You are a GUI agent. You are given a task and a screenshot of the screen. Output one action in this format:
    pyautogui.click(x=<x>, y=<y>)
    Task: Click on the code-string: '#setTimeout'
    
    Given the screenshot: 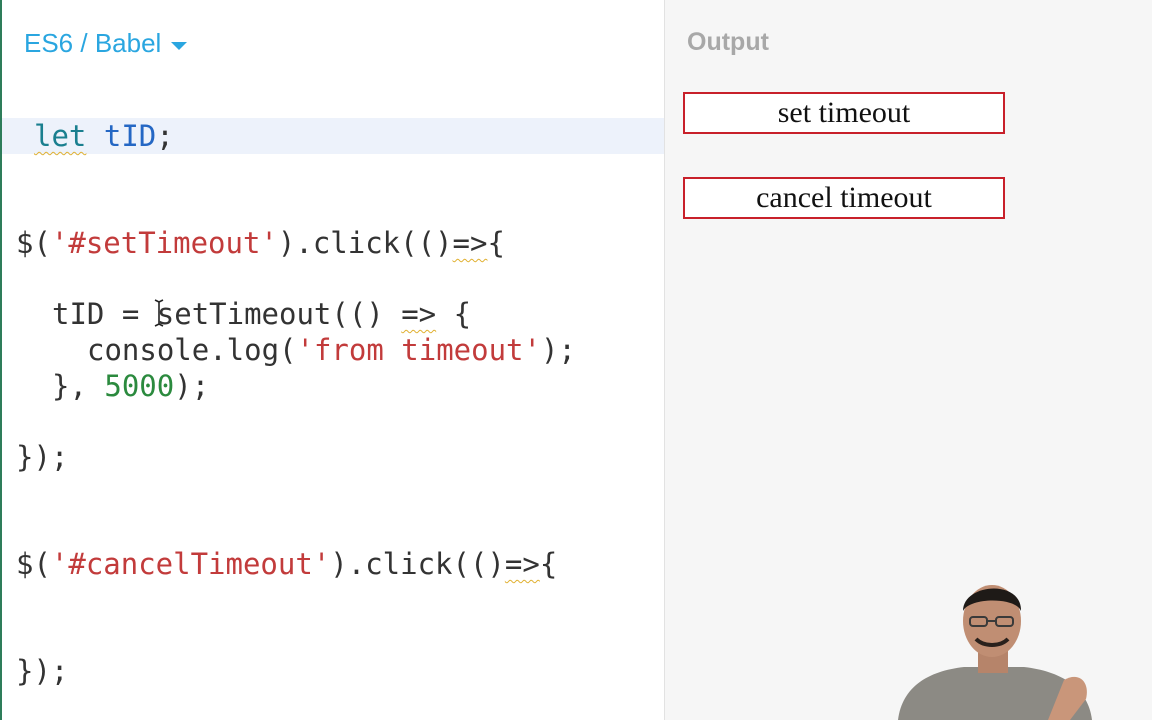 What is the action you would take?
    pyautogui.click(x=164, y=243)
    